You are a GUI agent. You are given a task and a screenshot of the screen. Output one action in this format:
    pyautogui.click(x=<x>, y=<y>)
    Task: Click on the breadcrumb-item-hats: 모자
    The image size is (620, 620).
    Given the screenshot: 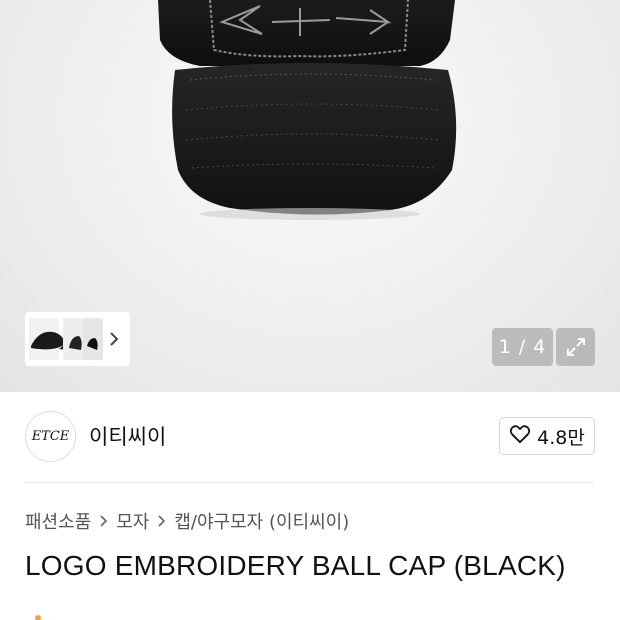 What is the action you would take?
    pyautogui.click(x=132, y=521)
    